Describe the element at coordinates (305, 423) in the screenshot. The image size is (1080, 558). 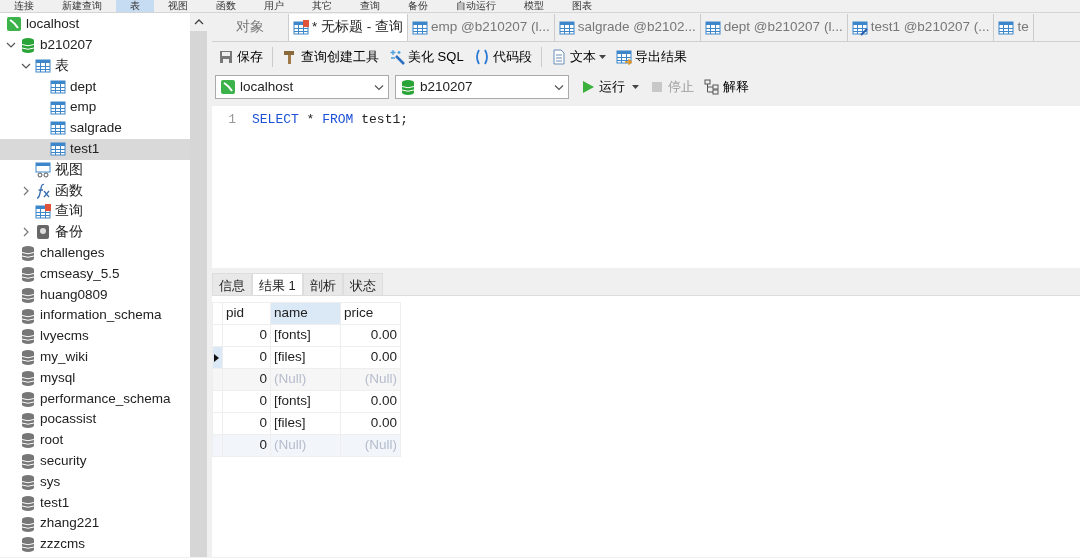
I see `table-cell: [files]` at that location.